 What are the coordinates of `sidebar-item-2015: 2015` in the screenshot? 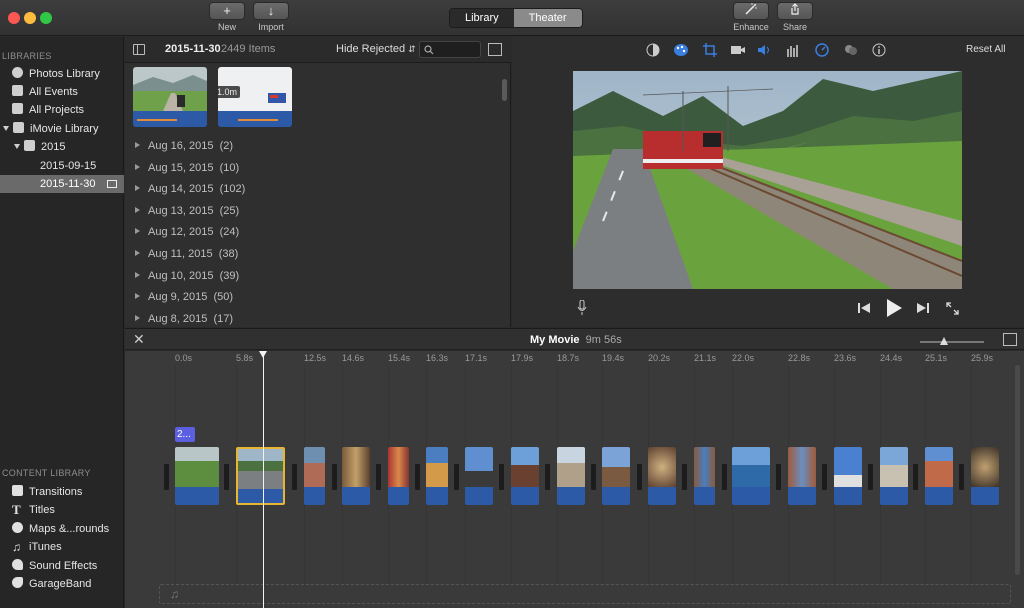 It's located at (62, 147).